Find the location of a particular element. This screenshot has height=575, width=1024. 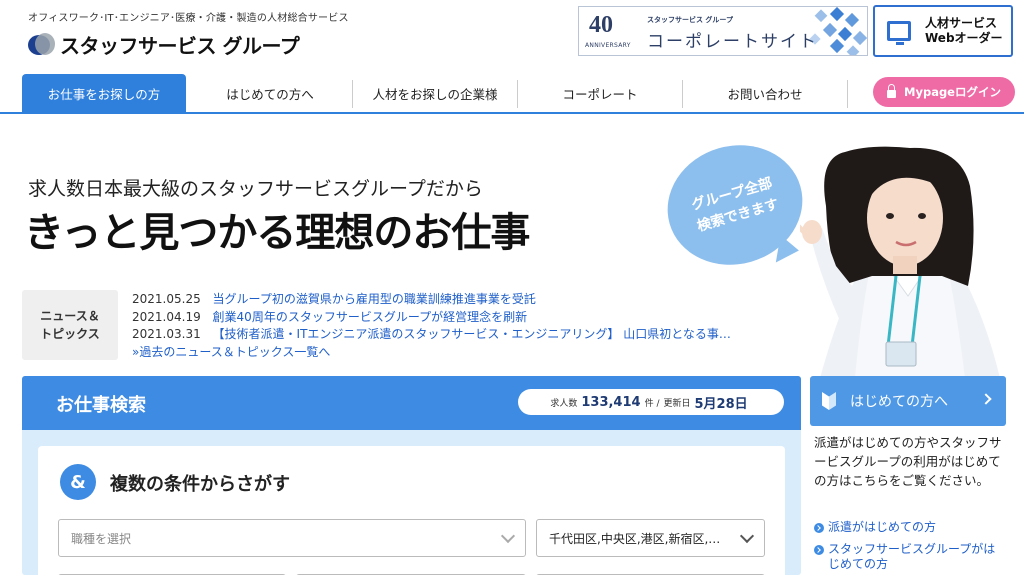

first-time-group-link: スタッフサービスグループがはじめての方 is located at coordinates (909, 557).